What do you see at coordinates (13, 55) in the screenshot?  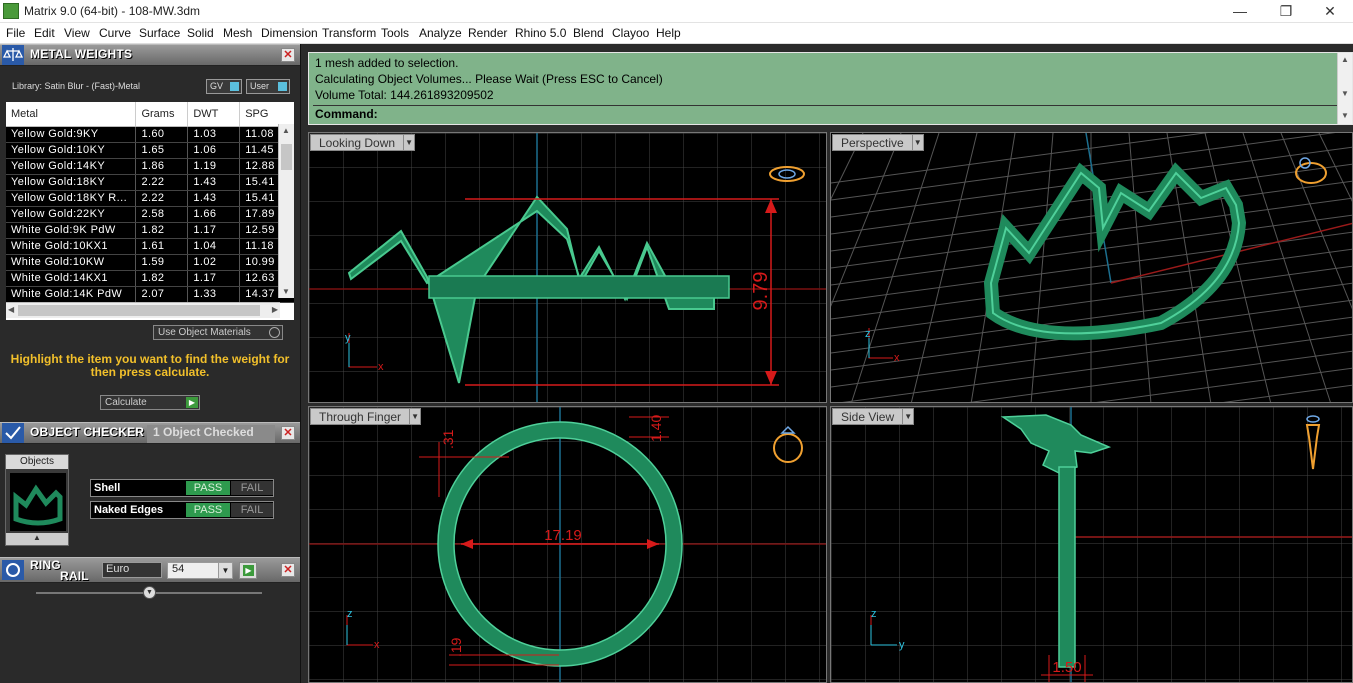 I see `scale-icon` at bounding box center [13, 55].